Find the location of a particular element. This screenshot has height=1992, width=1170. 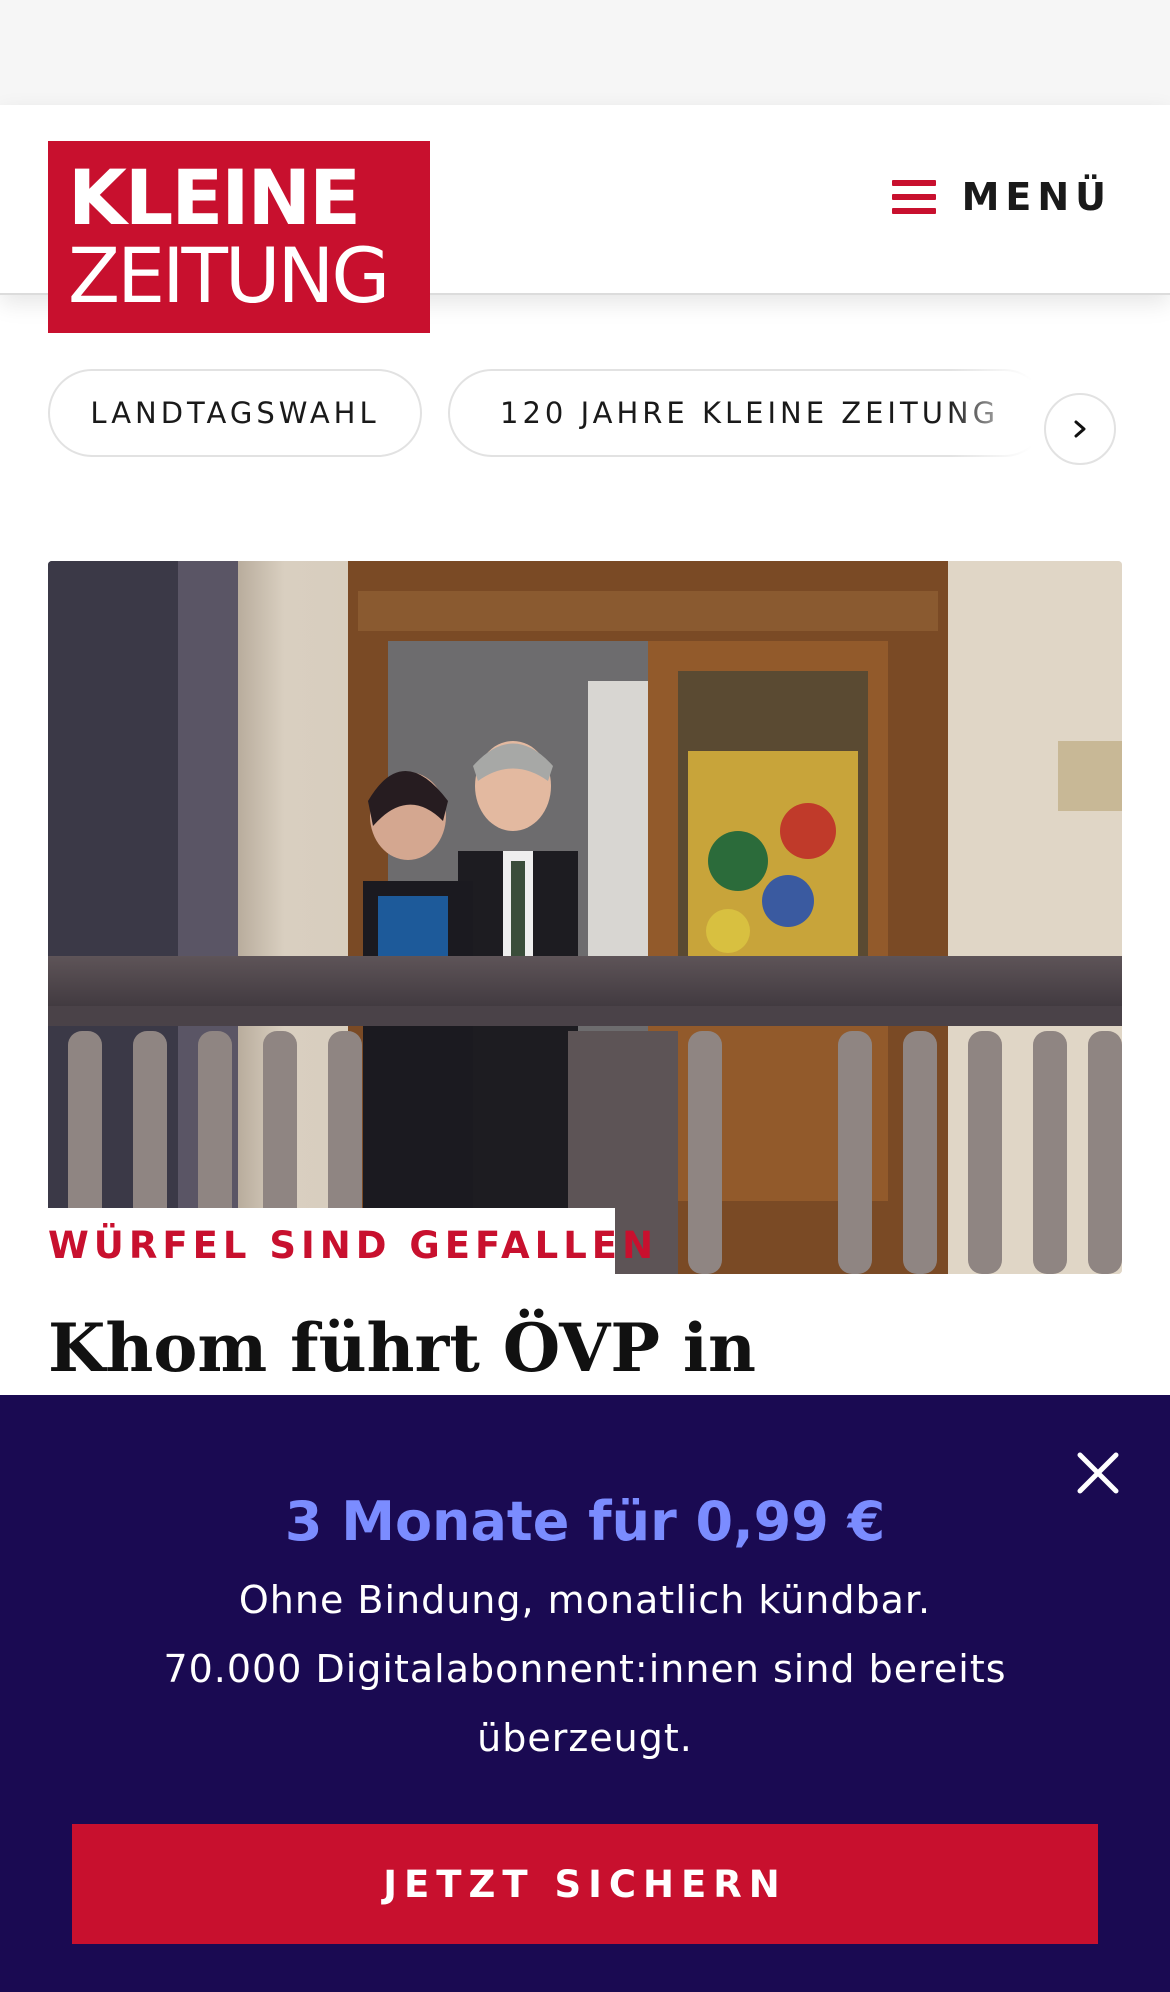

logo-text-zeitung: ZEITUNG is located at coordinates (229, 275).